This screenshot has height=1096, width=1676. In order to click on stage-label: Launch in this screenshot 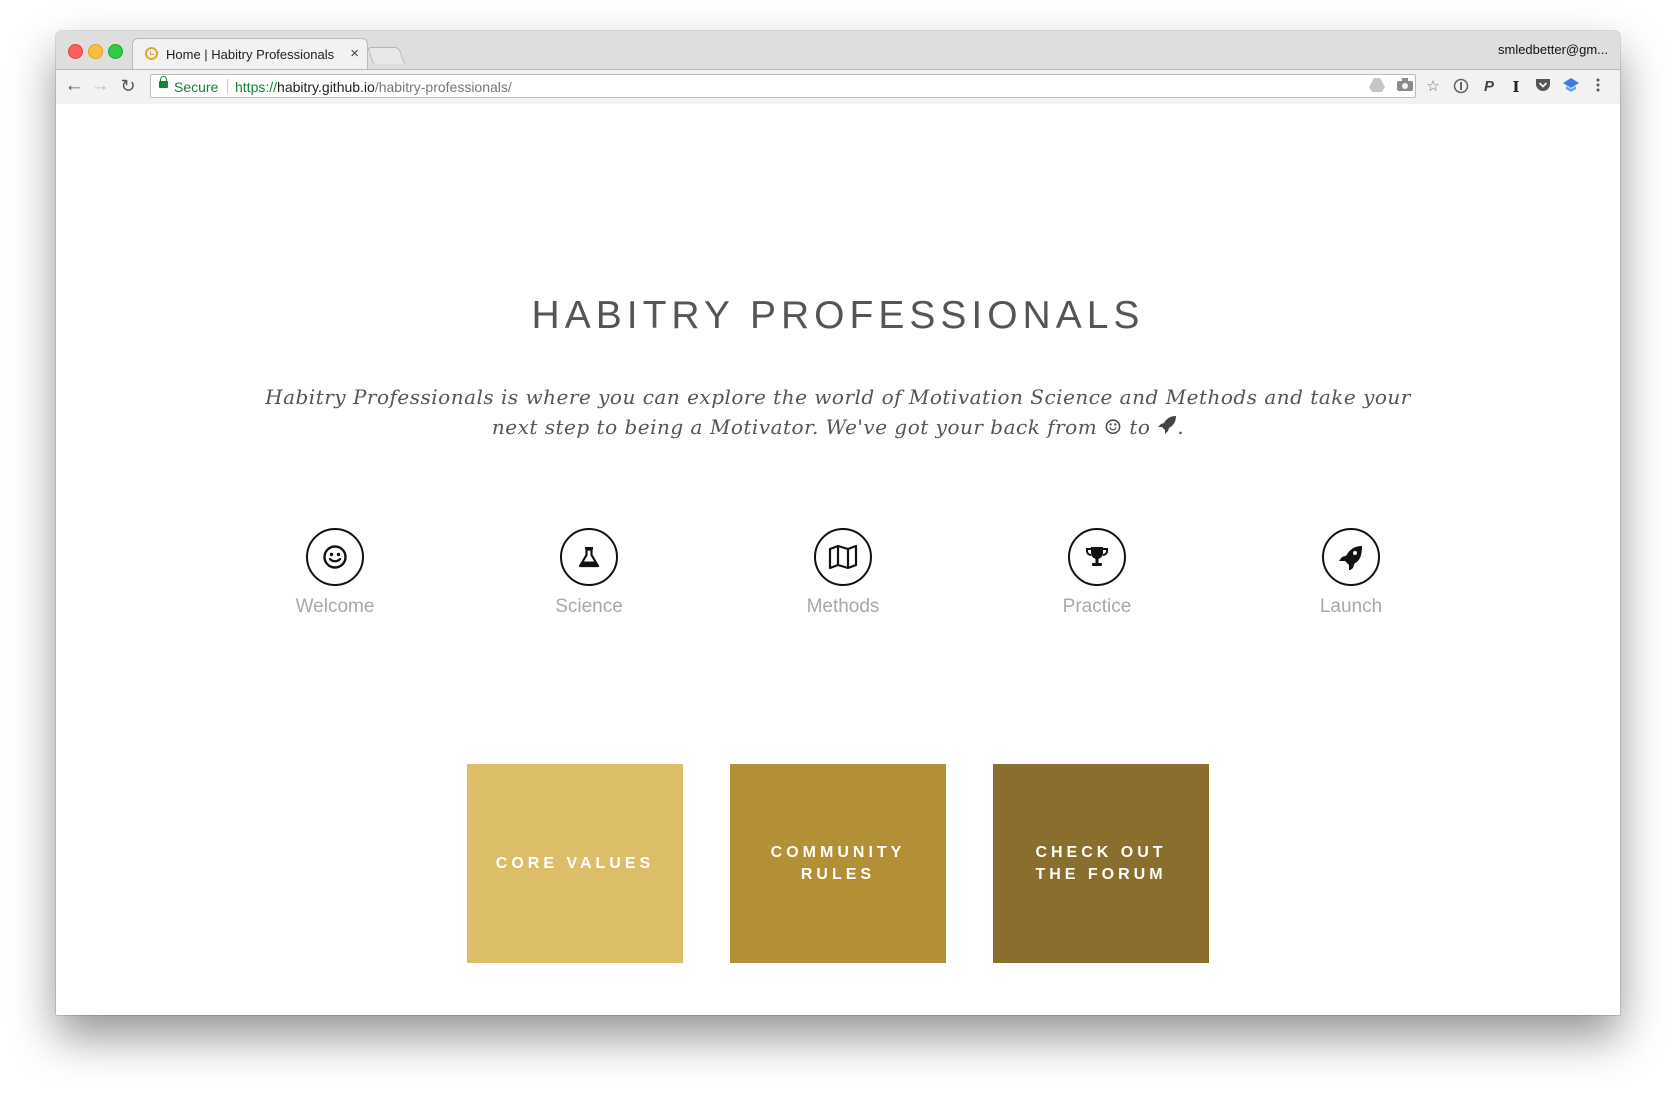, I will do `click(1351, 607)`.